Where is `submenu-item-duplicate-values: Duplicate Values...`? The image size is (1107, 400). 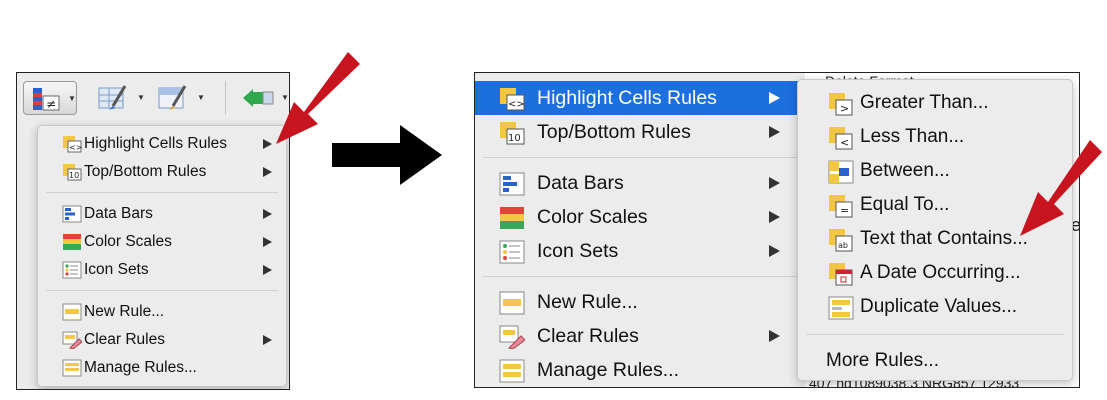 submenu-item-duplicate-values: Duplicate Values... is located at coordinates (935, 307).